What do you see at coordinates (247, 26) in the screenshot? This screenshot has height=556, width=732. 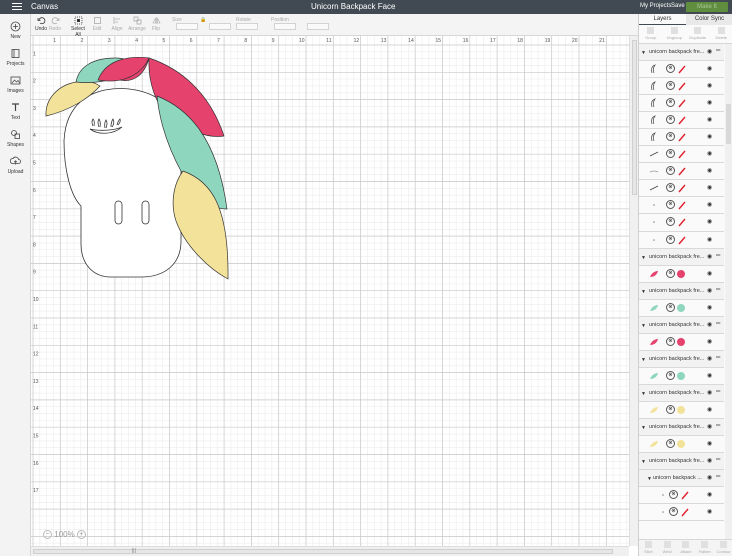 I see `rotate-field` at bounding box center [247, 26].